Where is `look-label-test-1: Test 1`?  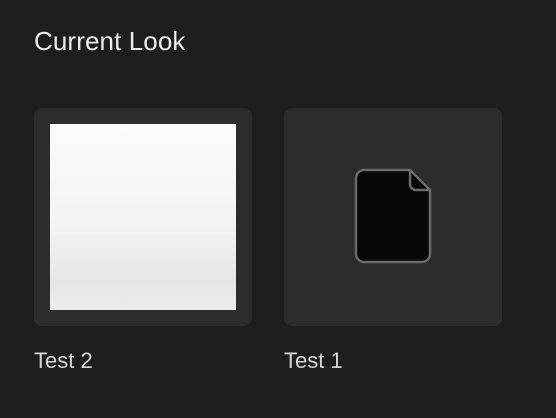 look-label-test-1: Test 1 is located at coordinates (313, 360).